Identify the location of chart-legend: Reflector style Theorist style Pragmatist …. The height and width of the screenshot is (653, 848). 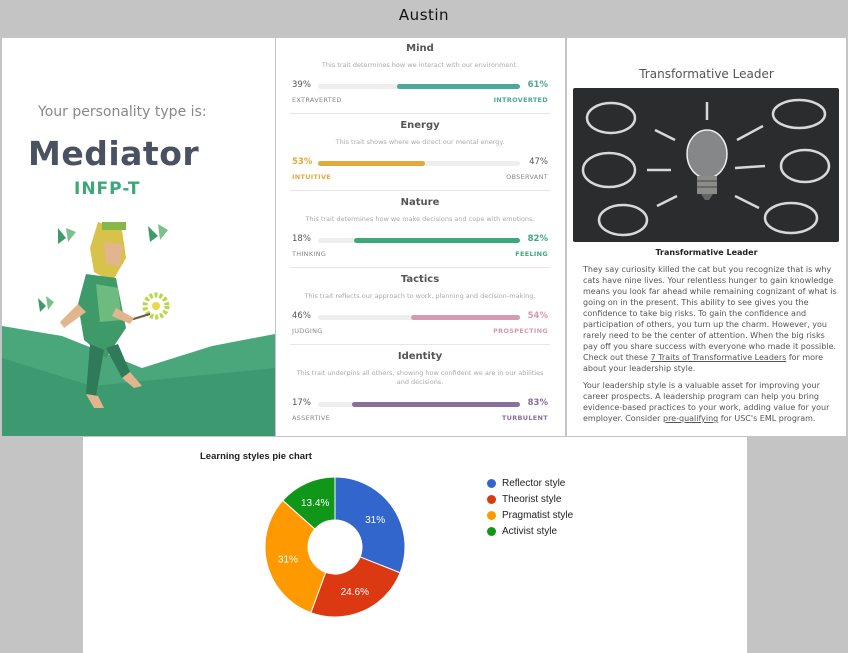
(530, 507).